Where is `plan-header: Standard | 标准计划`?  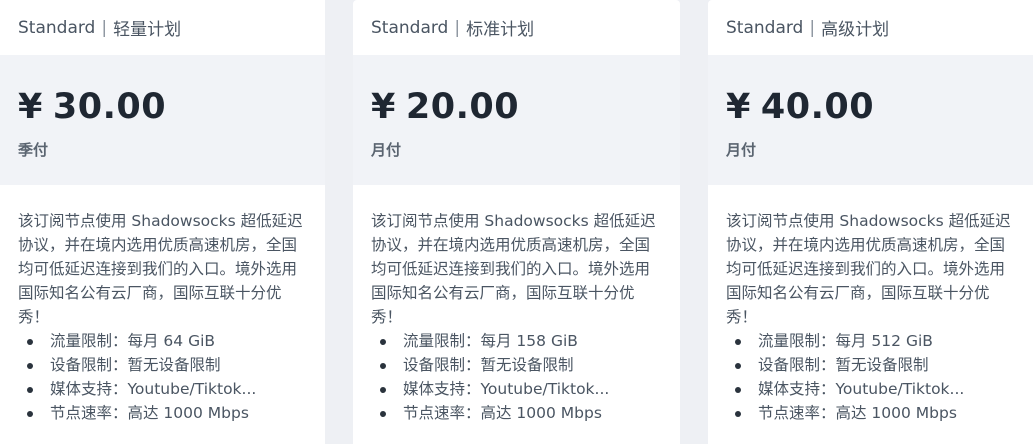 plan-header: Standard | 标准计划 is located at coordinates (516, 27).